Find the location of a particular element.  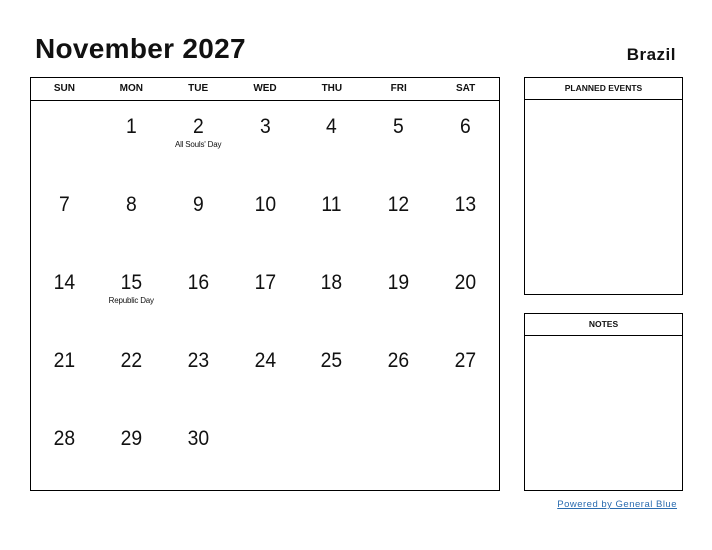

day-cell: 12 is located at coordinates (398, 218).